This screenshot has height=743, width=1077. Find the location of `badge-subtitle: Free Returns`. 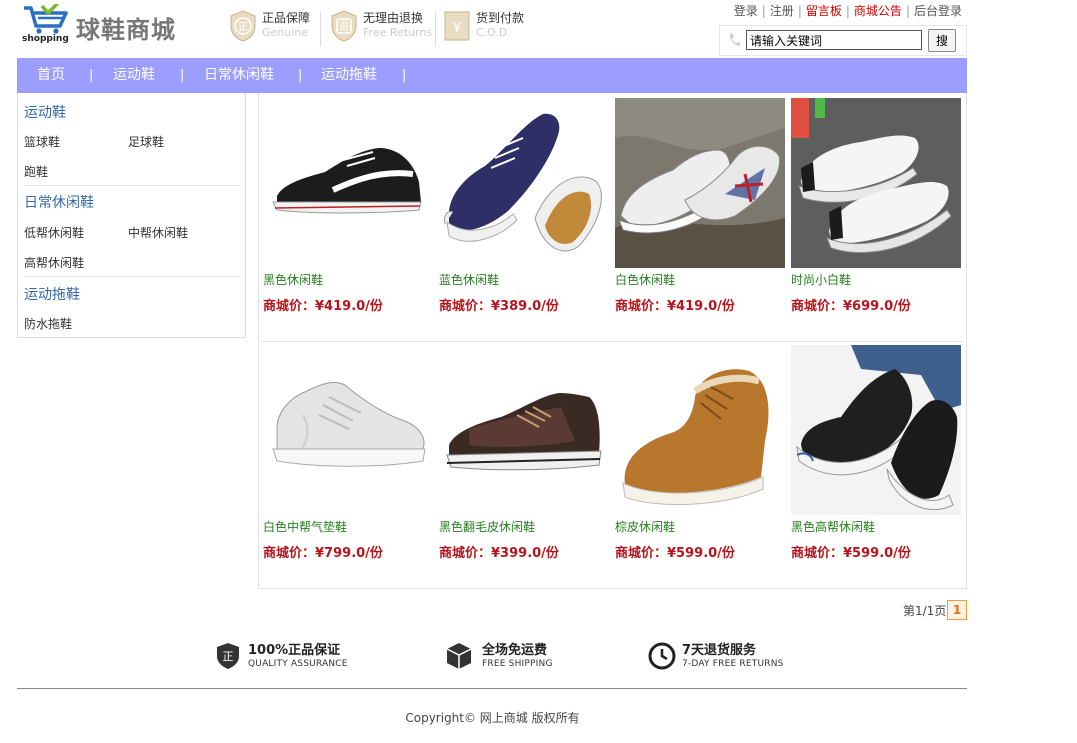

badge-subtitle: Free Returns is located at coordinates (398, 32).